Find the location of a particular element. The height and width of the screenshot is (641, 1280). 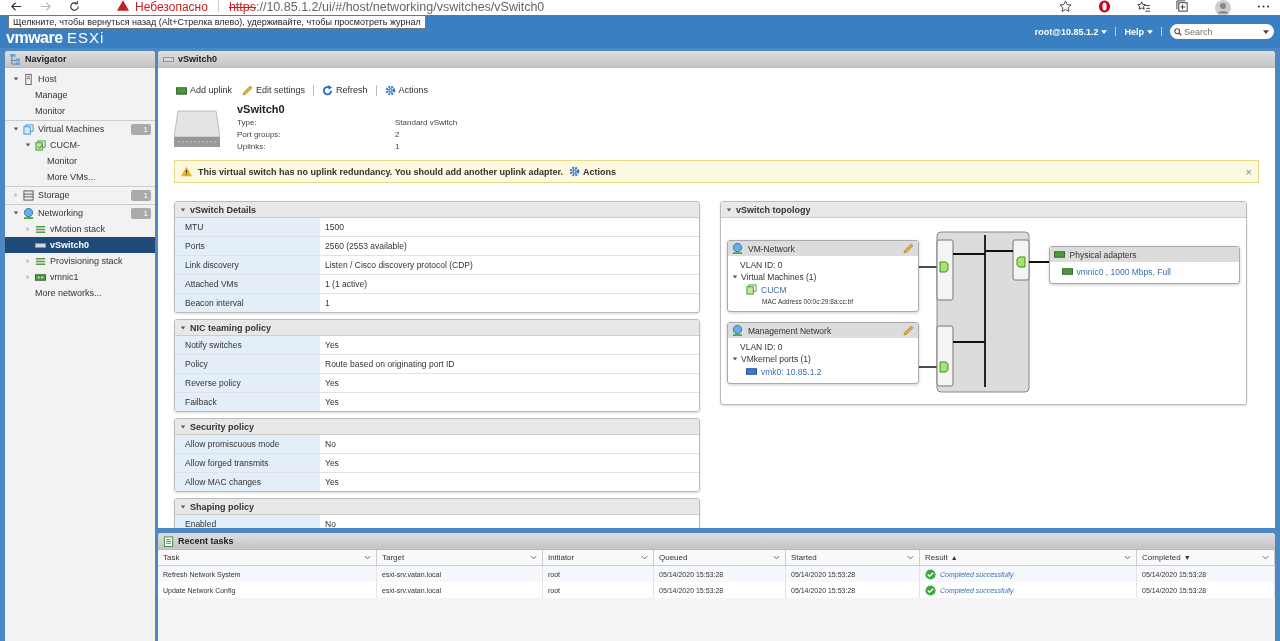

link: vmnic0 , 1000 Mbps, Full is located at coordinates (1123, 271).